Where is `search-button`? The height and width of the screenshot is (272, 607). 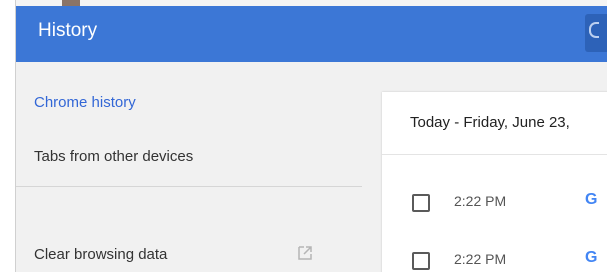
search-button is located at coordinates (596, 33).